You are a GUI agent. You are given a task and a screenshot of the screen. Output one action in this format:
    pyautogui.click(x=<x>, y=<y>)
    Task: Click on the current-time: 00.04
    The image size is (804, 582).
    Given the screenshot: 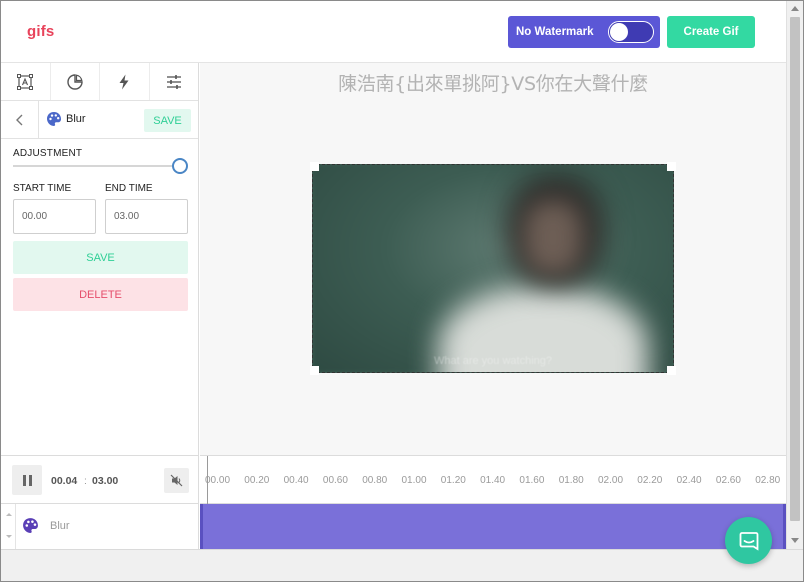 What is the action you would take?
    pyautogui.click(x=64, y=481)
    